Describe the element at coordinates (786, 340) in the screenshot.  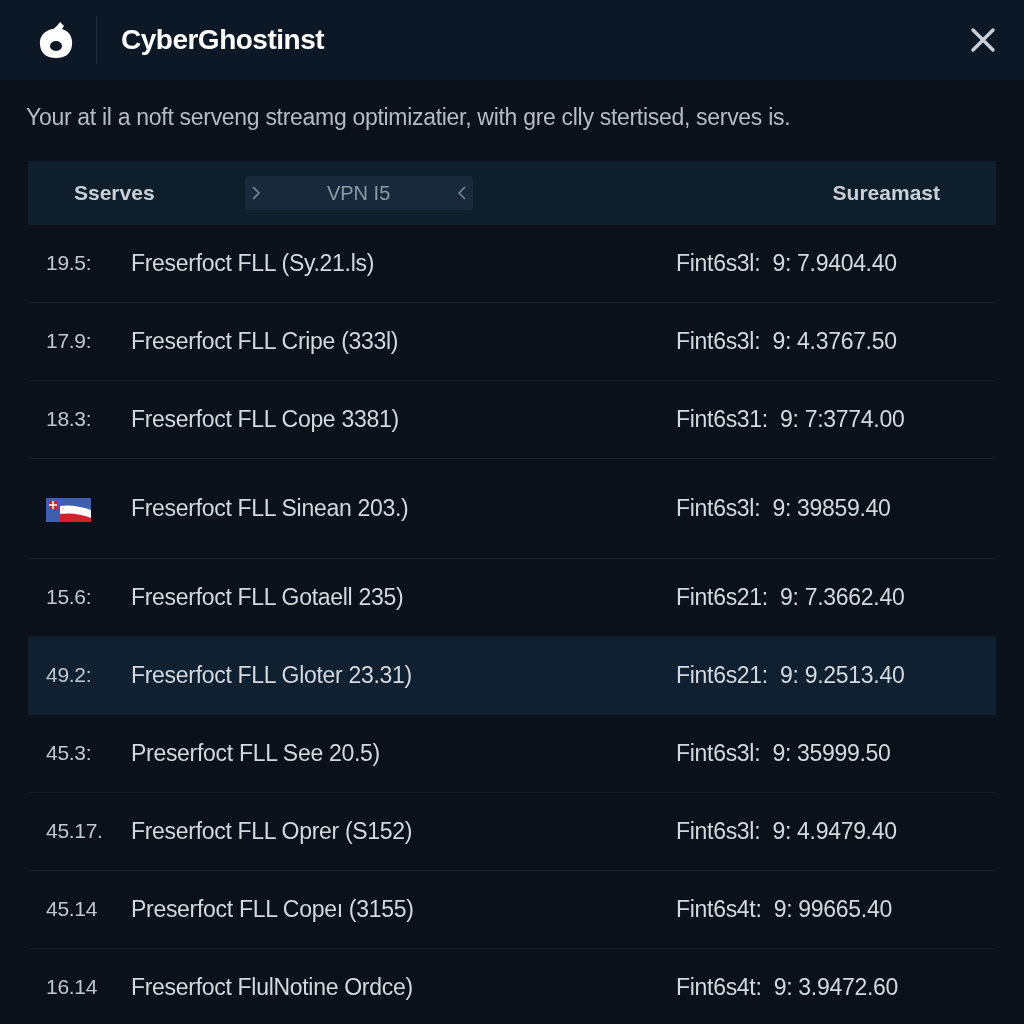
I see `server-value: Fint6s3l: 9: 4.3767.50` at that location.